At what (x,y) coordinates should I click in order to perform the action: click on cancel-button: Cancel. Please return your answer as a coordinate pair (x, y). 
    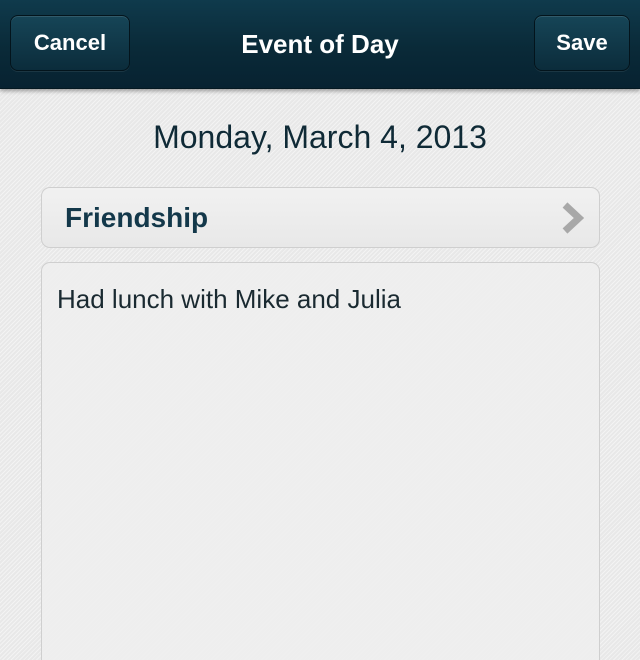
    Looking at the image, I should click on (70, 43).